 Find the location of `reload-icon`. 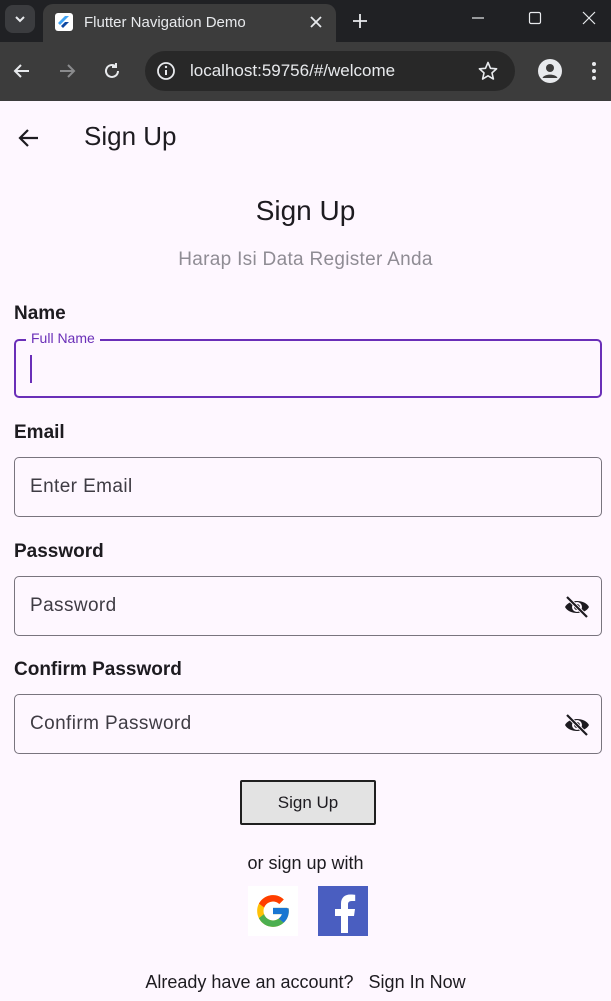

reload-icon is located at coordinates (112, 70).